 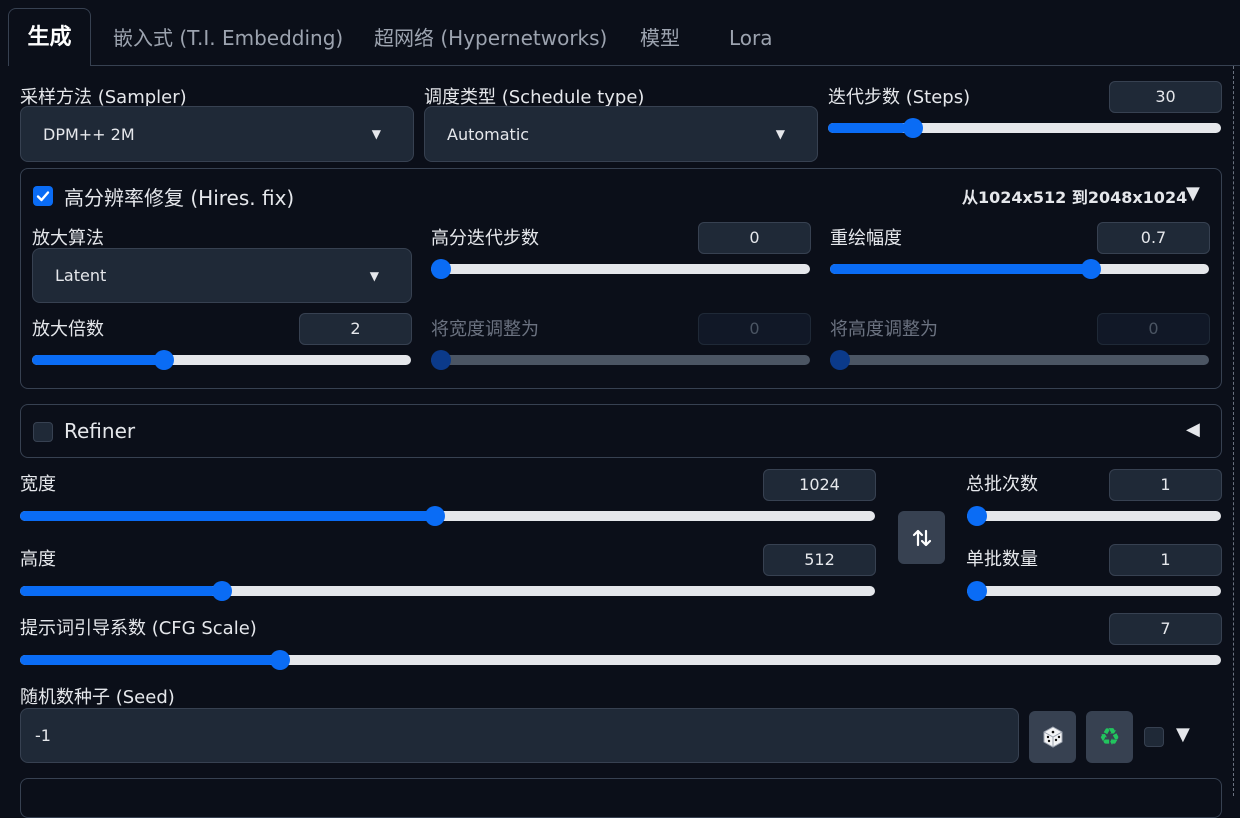 What do you see at coordinates (867, 128) in the screenshot?
I see `steps-slider-fill` at bounding box center [867, 128].